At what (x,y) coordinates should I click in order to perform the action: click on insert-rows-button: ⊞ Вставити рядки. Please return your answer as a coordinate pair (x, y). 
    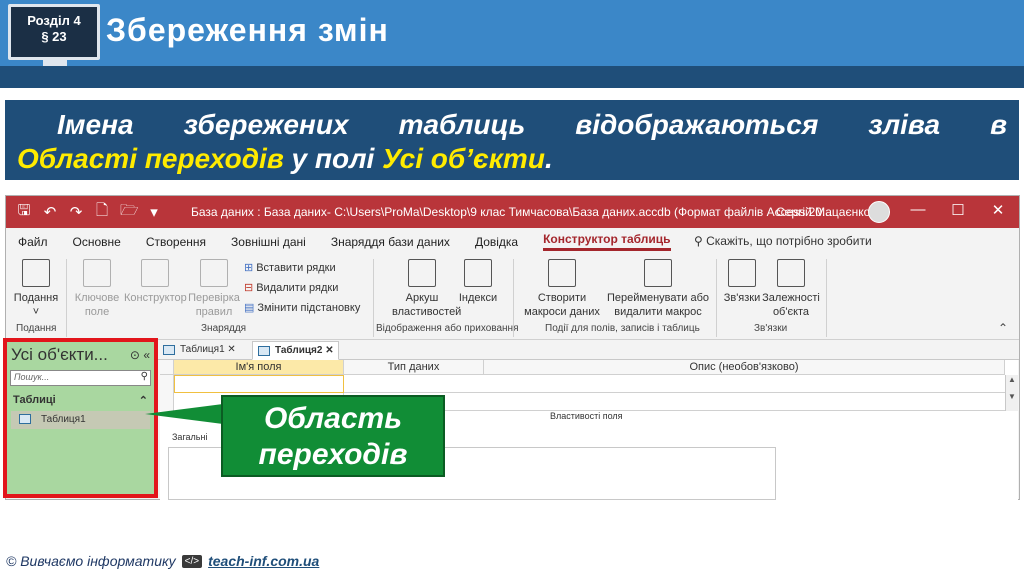
    Looking at the image, I should click on (290, 267).